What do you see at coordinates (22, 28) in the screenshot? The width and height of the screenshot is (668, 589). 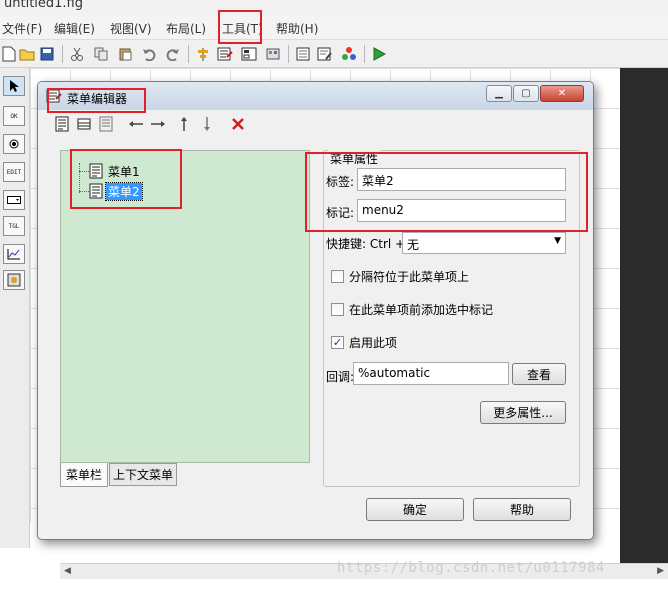 I see `menu-file: 文件(F)` at bounding box center [22, 28].